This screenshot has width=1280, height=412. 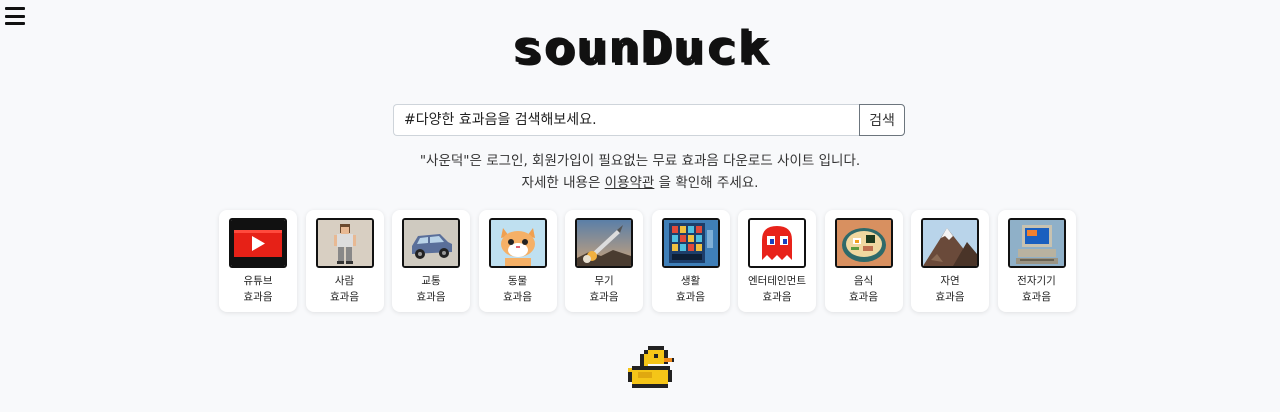 What do you see at coordinates (863, 281) in the screenshot?
I see `category-name: 음식` at bounding box center [863, 281].